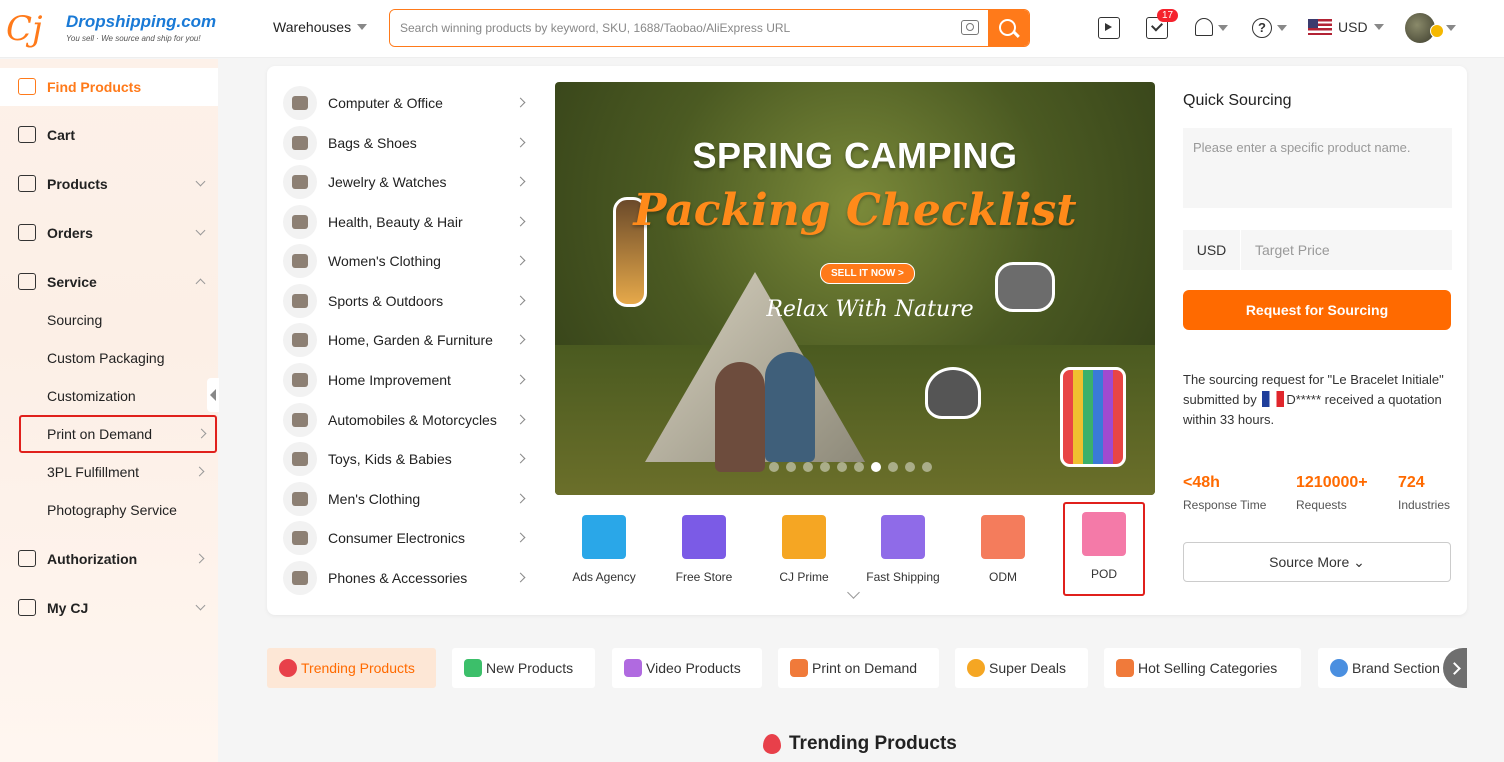 This screenshot has width=1504, height=762. I want to click on tab-print-on-demand: Print on Demand, so click(858, 668).